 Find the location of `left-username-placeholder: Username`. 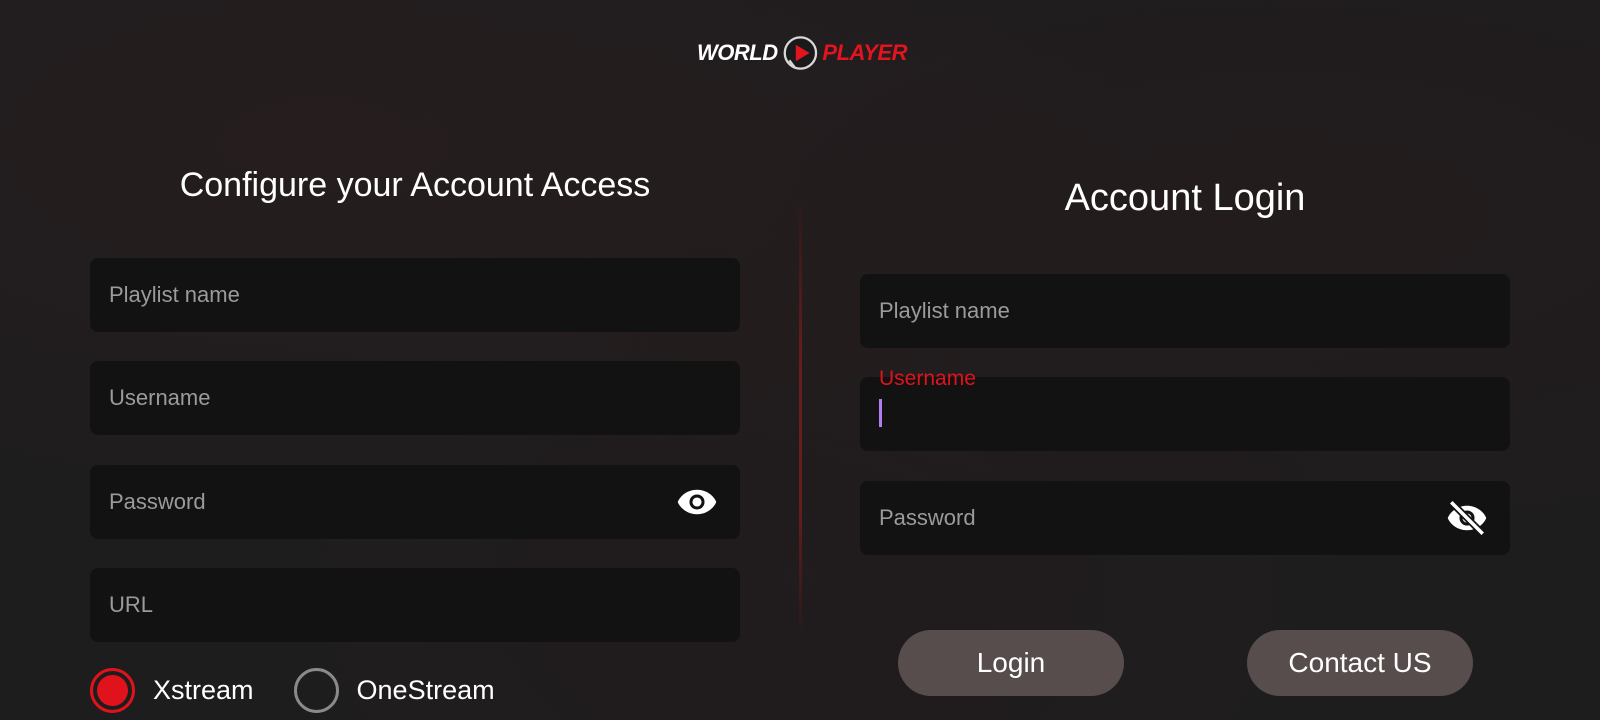

left-username-placeholder: Username is located at coordinates (160, 397).